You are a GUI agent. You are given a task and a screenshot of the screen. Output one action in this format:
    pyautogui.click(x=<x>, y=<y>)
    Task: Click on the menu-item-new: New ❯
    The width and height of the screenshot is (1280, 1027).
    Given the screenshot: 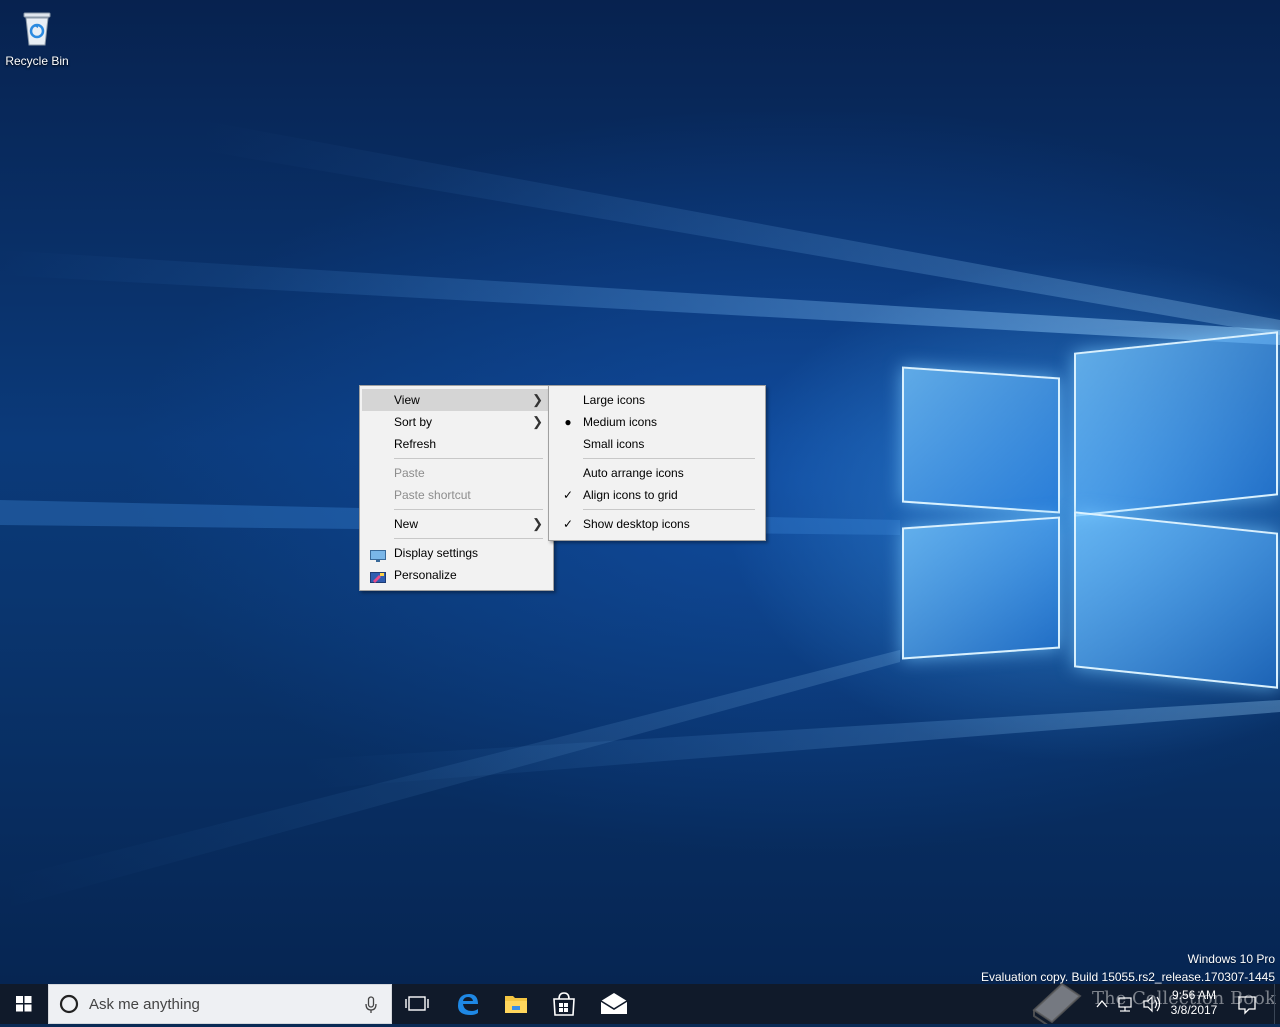 What is the action you would take?
    pyautogui.click(x=456, y=524)
    